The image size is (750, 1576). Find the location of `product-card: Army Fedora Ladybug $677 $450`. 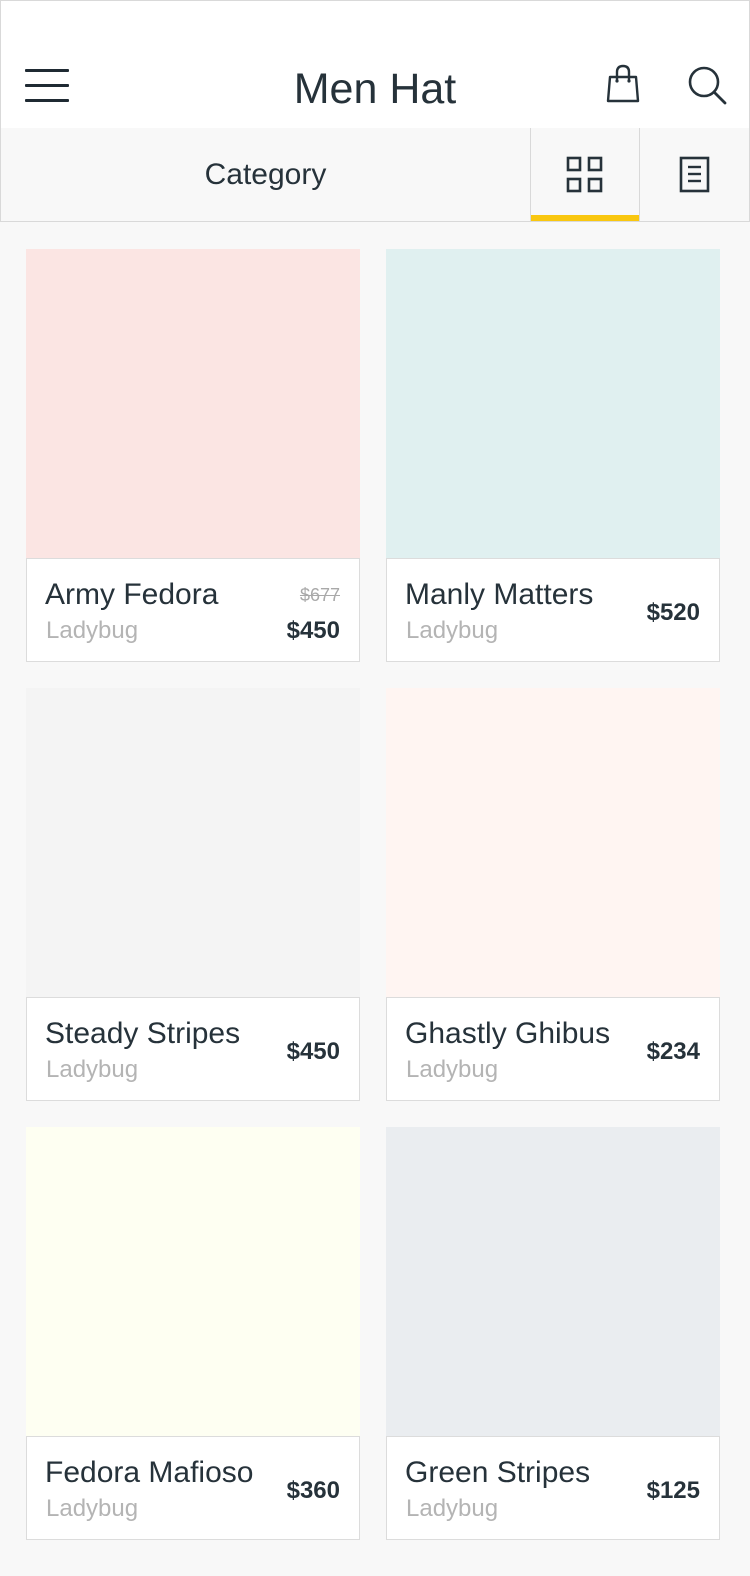

product-card: Army Fedora Ladybug $677 $450 is located at coordinates (193, 455).